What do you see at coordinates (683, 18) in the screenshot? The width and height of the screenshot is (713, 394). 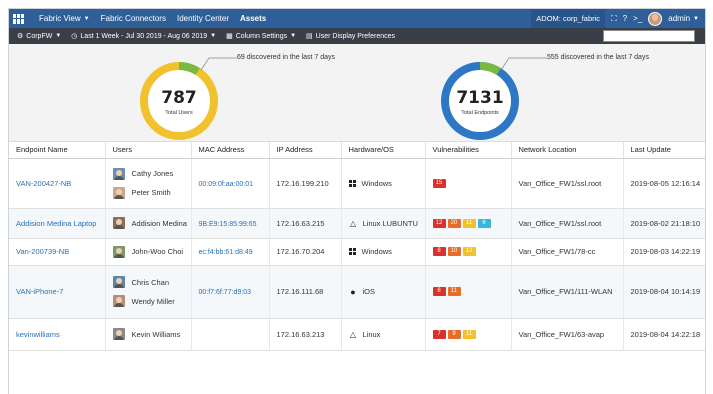 I see `user-menu: admin ▼` at bounding box center [683, 18].